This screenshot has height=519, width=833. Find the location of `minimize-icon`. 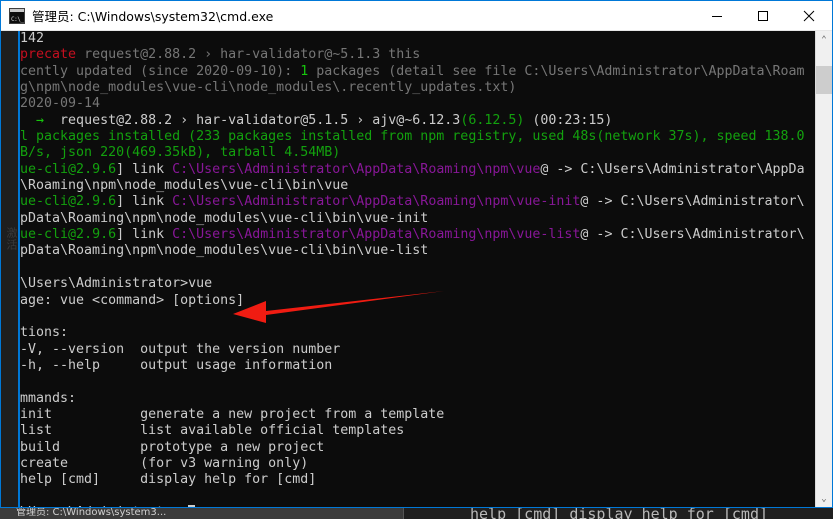

minimize-icon is located at coordinates (717, 16).